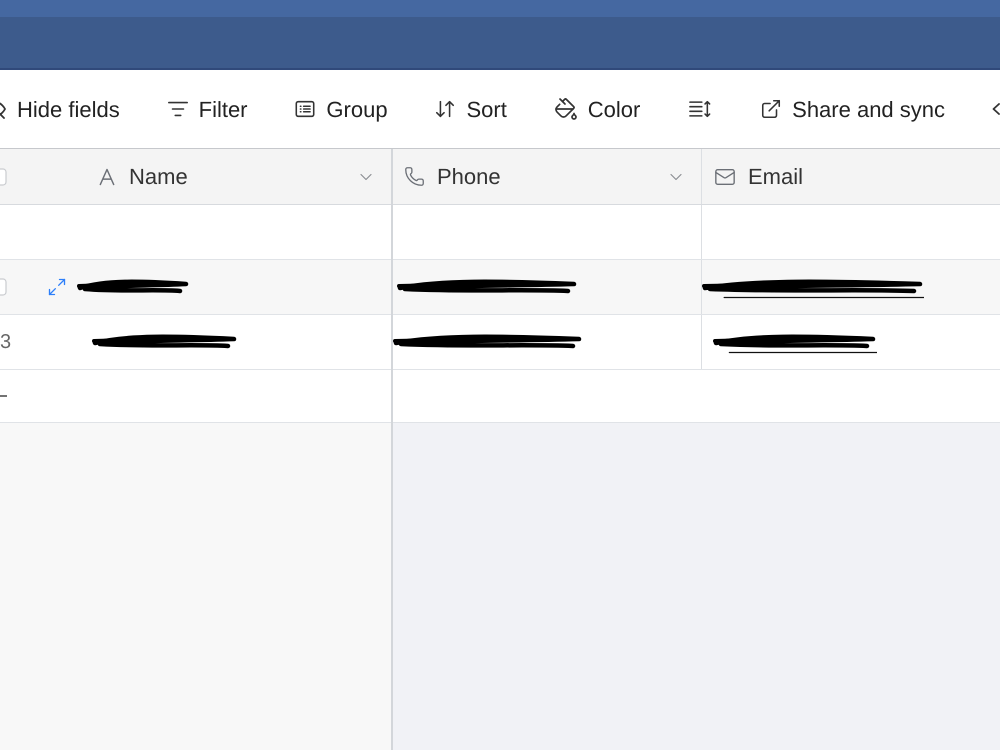 Image resolution: width=1000 pixels, height=750 pixels. What do you see at coordinates (107, 176) in the screenshot?
I see `text-field-icon` at bounding box center [107, 176].